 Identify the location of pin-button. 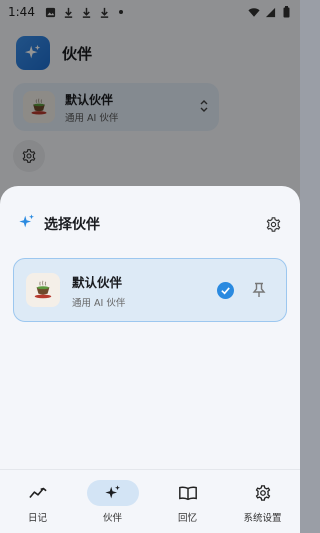
(259, 290).